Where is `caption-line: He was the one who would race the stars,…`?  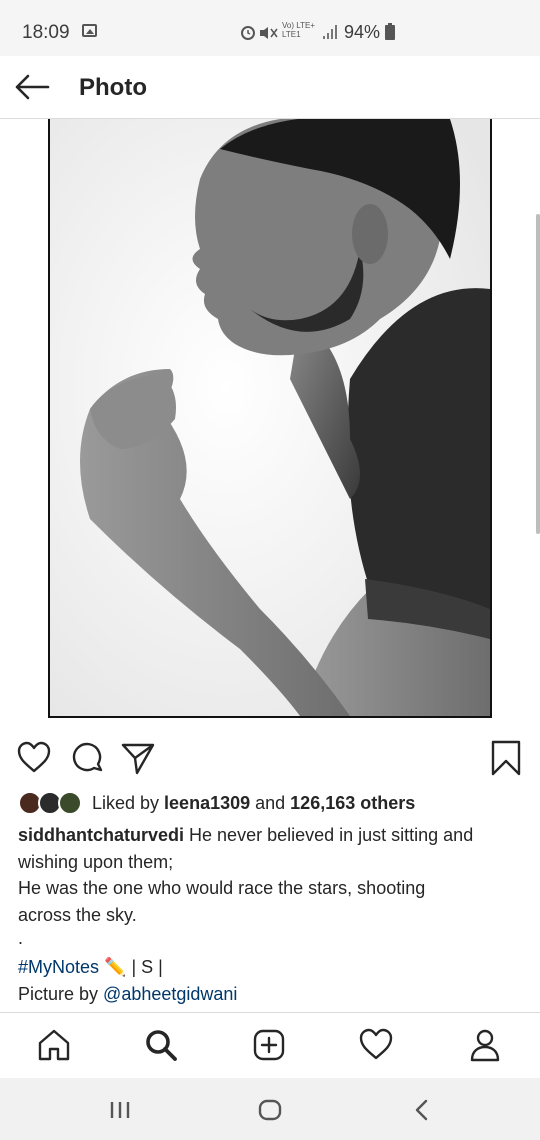 caption-line: He was the one who would race the stars,… is located at coordinates (222, 888).